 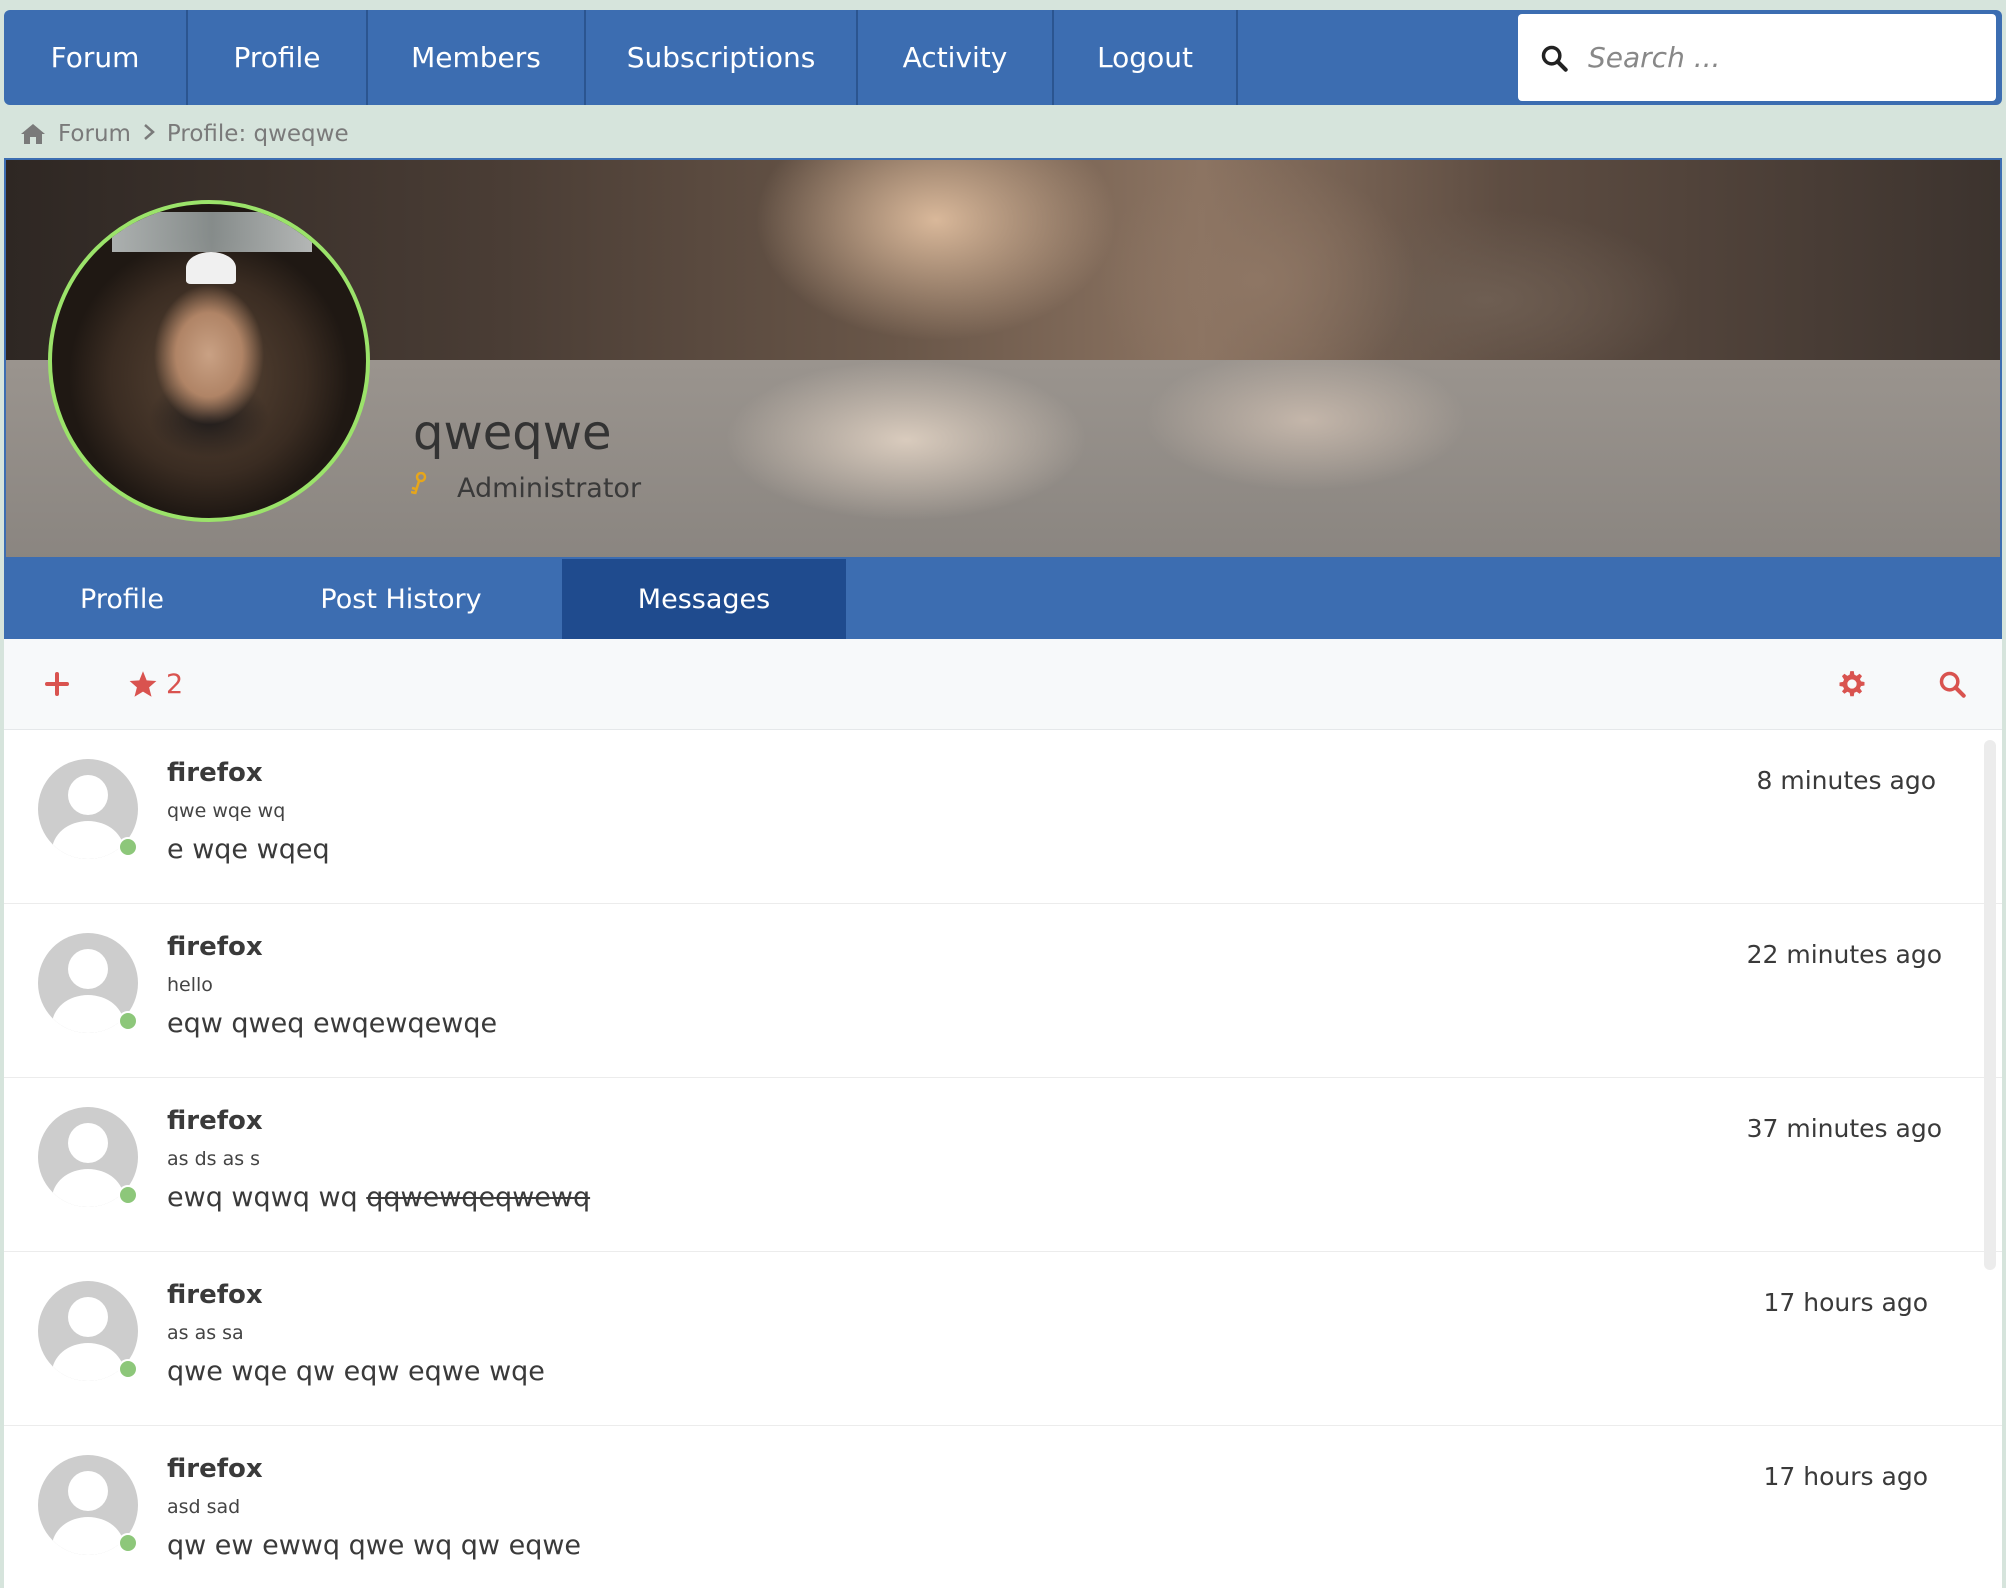 What do you see at coordinates (477, 57) in the screenshot?
I see `nav-members: Members` at bounding box center [477, 57].